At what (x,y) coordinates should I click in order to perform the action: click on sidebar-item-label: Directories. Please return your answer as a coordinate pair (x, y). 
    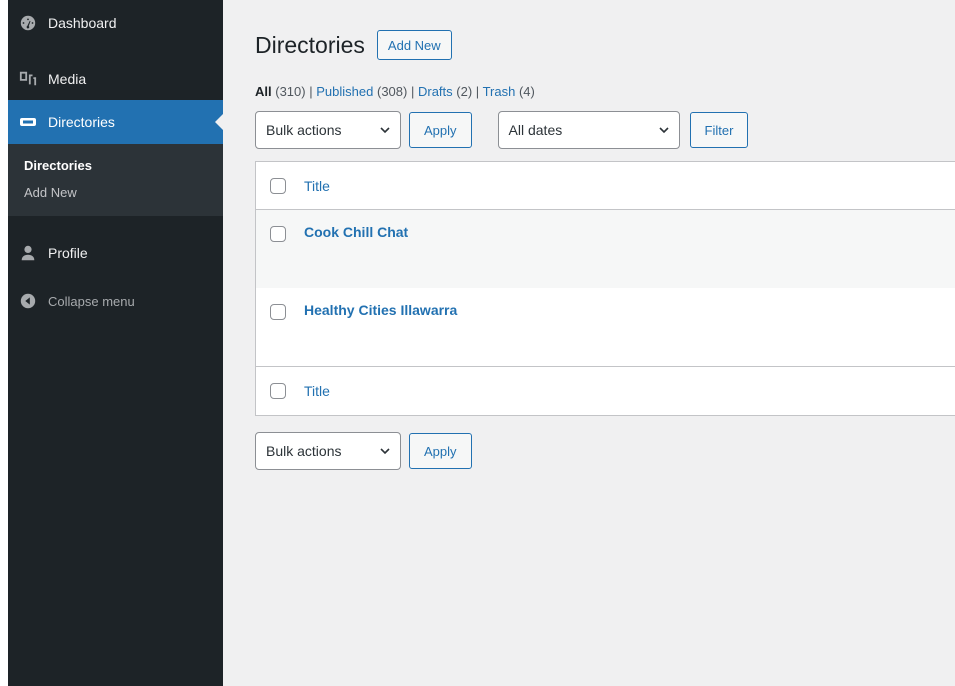
    Looking at the image, I should click on (81, 122).